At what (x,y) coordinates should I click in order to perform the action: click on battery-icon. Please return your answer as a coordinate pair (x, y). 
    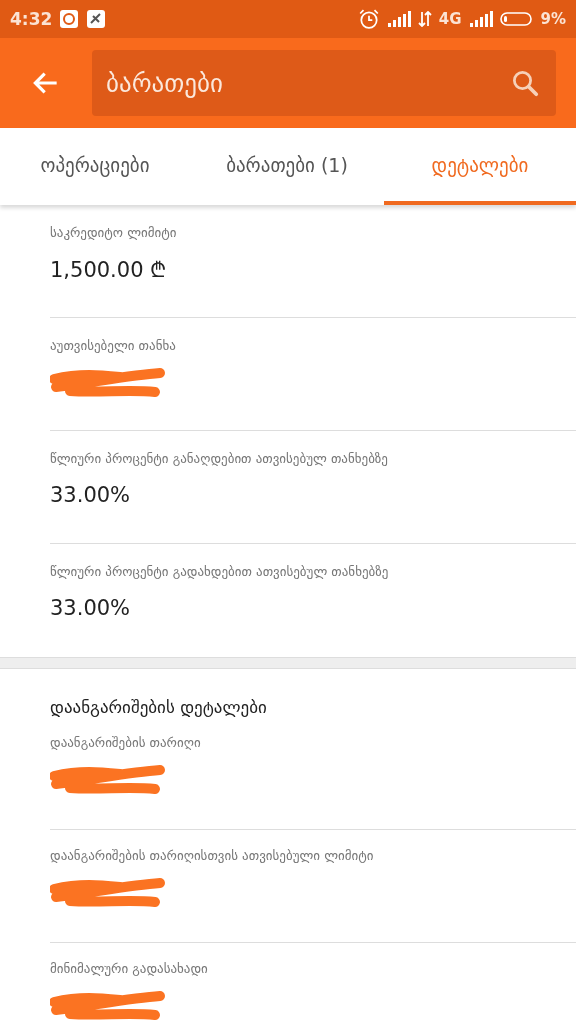
    Looking at the image, I should click on (516, 19).